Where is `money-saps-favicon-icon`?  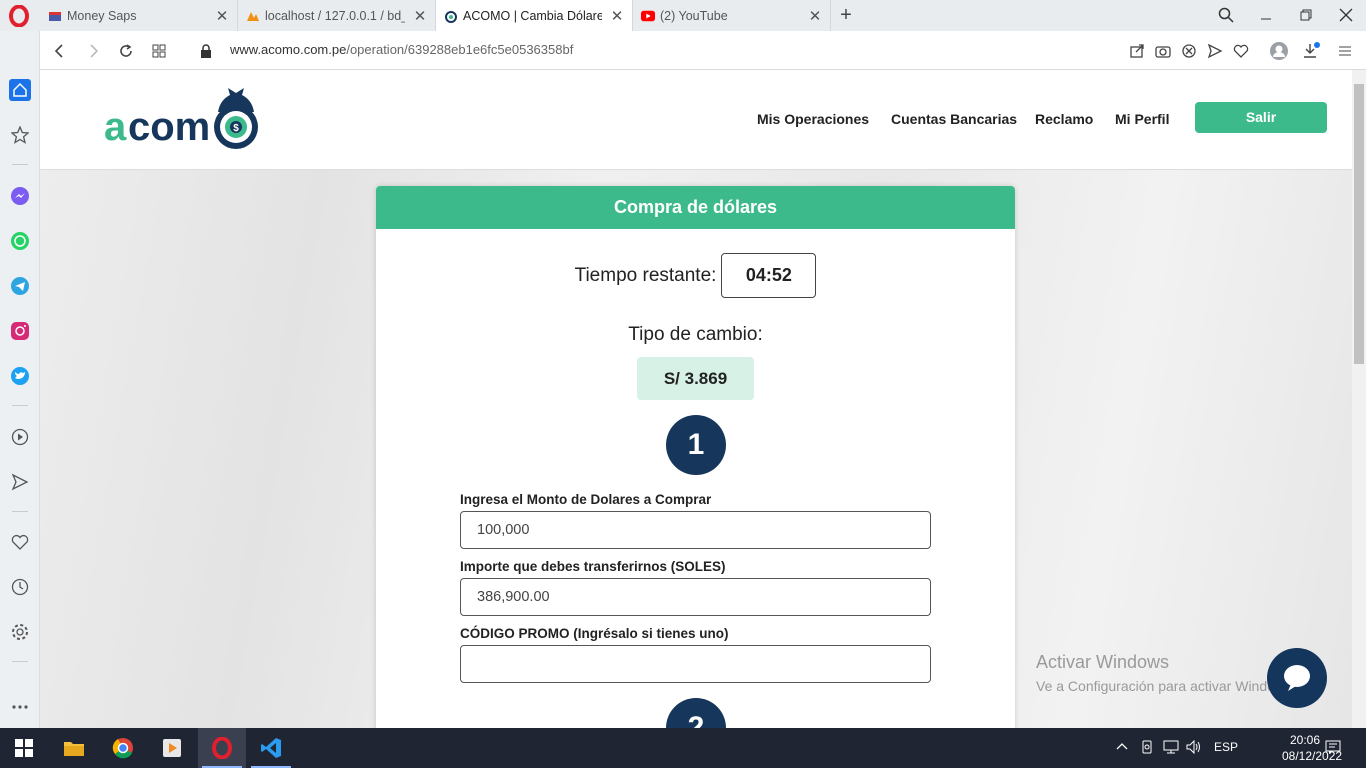
money-saps-favicon-icon is located at coordinates (55, 16).